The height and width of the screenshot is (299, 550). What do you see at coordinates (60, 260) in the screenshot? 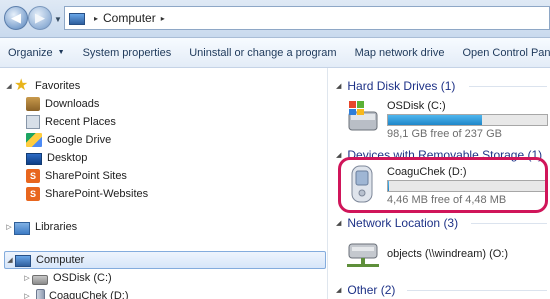
I see `tree-label: Computer` at bounding box center [60, 260].